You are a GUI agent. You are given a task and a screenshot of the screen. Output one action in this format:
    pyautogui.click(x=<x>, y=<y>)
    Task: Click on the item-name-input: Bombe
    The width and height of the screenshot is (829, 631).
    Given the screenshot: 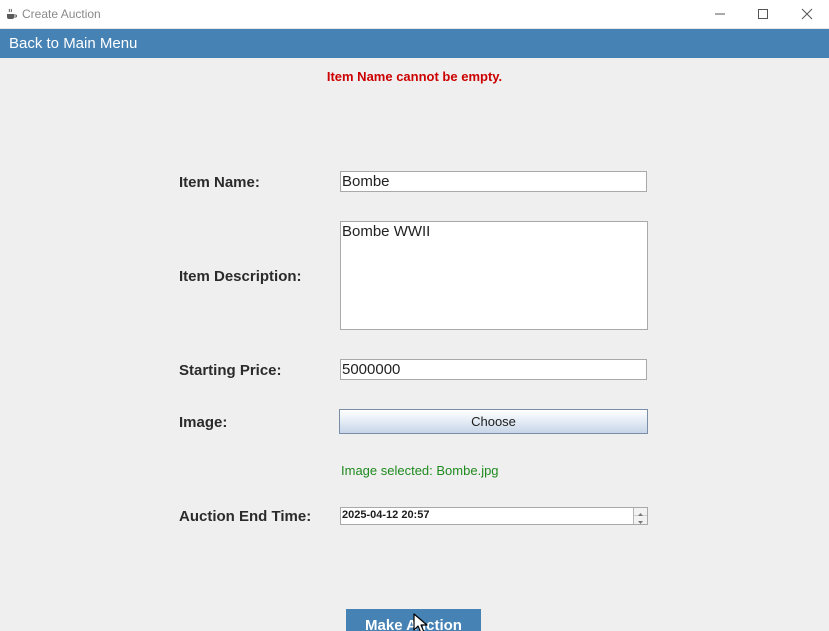 What is the action you would take?
    pyautogui.click(x=493, y=181)
    